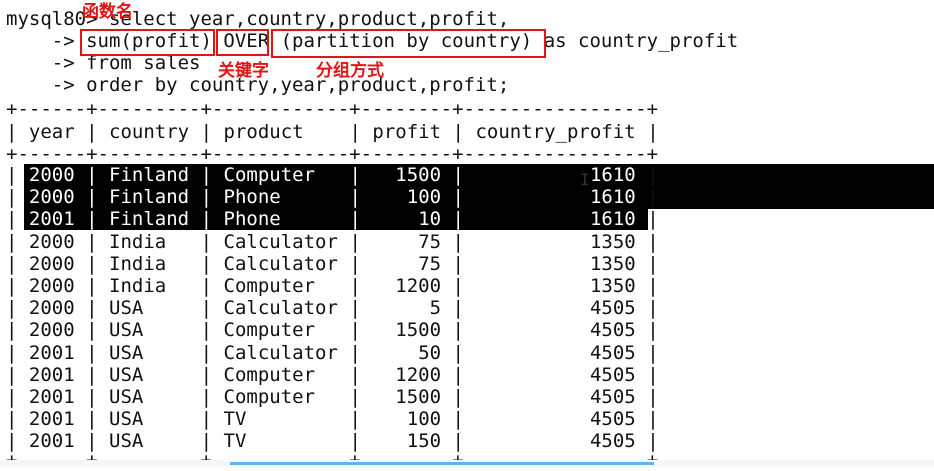  Describe the element at coordinates (107, 12) in the screenshot. I see `function-name-label: 函数名` at that location.